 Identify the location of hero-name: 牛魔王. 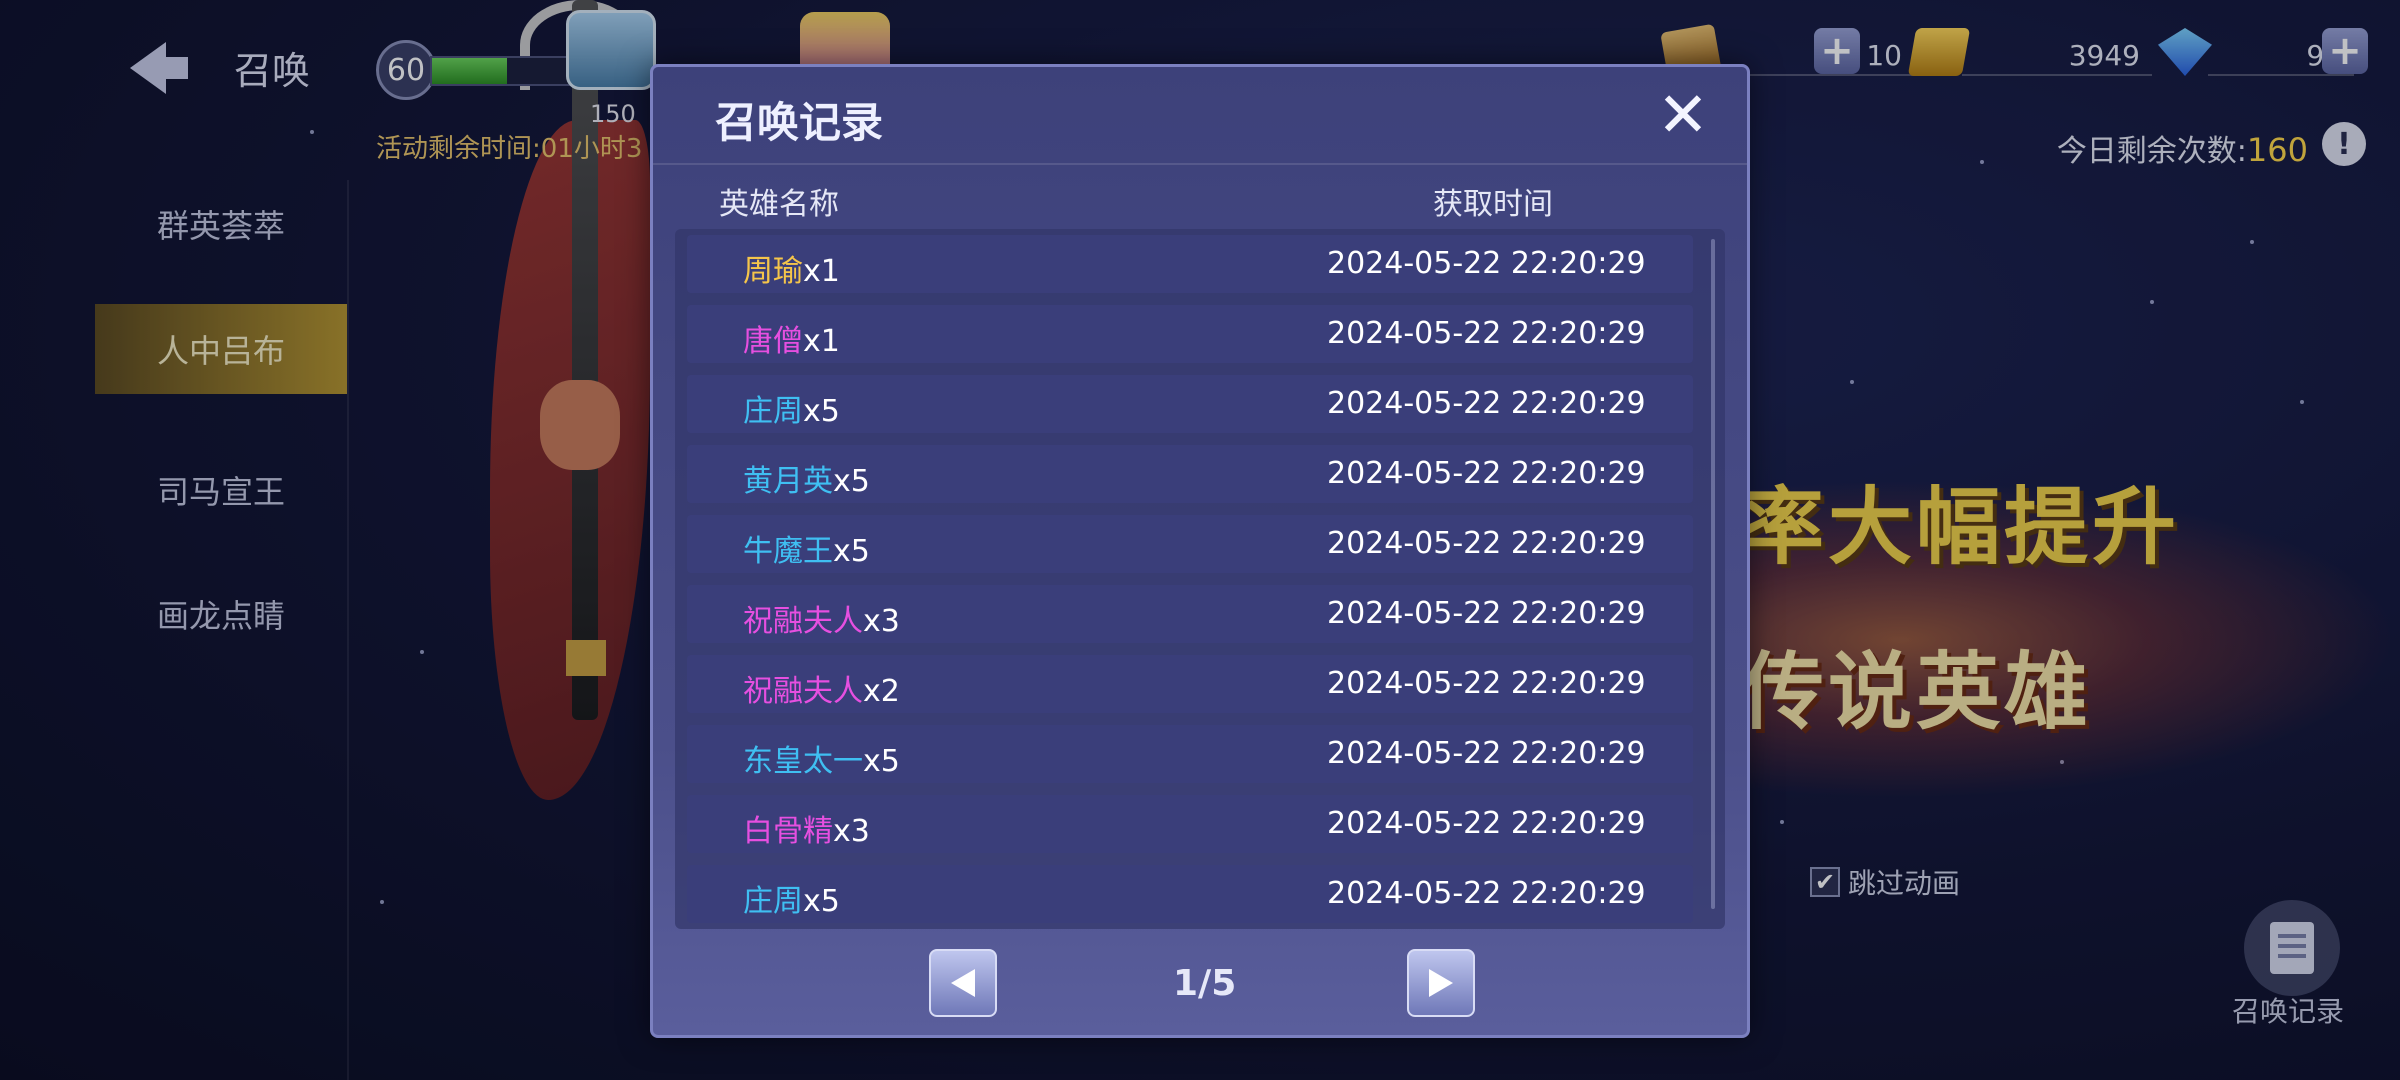
(788, 551).